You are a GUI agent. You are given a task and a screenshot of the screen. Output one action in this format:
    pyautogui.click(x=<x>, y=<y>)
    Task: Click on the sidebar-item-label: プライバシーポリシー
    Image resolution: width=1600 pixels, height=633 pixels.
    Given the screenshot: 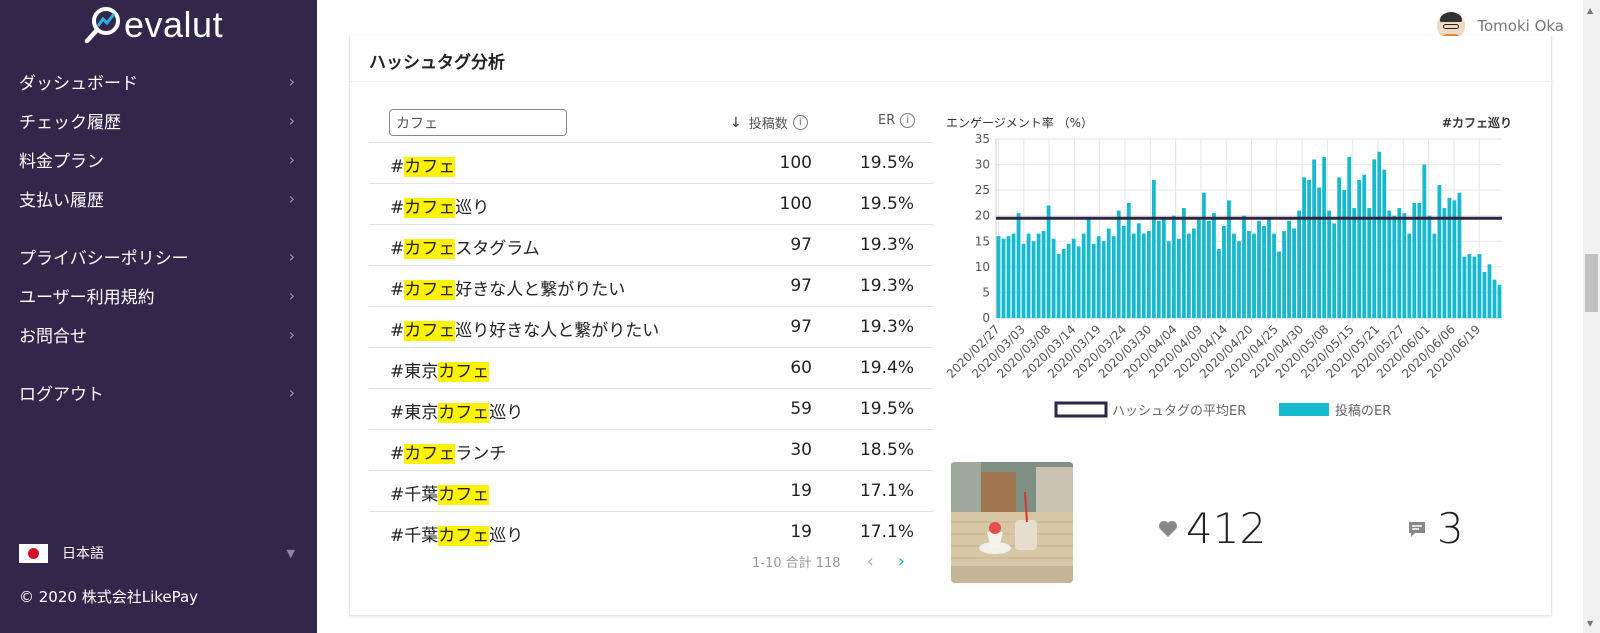 What is the action you would take?
    pyautogui.click(x=104, y=259)
    